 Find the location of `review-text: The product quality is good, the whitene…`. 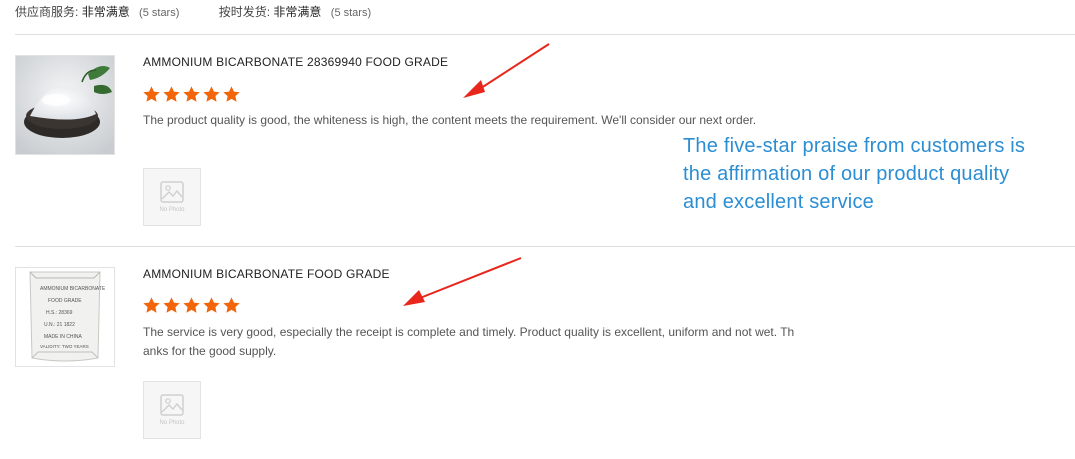

review-text: The product quality is good, the whitene… is located at coordinates (450, 120).